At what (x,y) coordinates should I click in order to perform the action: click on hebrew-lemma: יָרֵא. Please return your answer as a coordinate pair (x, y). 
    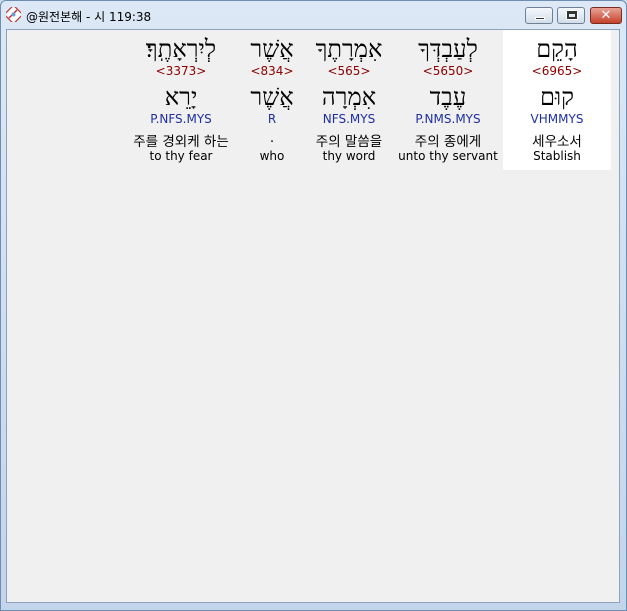
    Looking at the image, I should click on (181, 97).